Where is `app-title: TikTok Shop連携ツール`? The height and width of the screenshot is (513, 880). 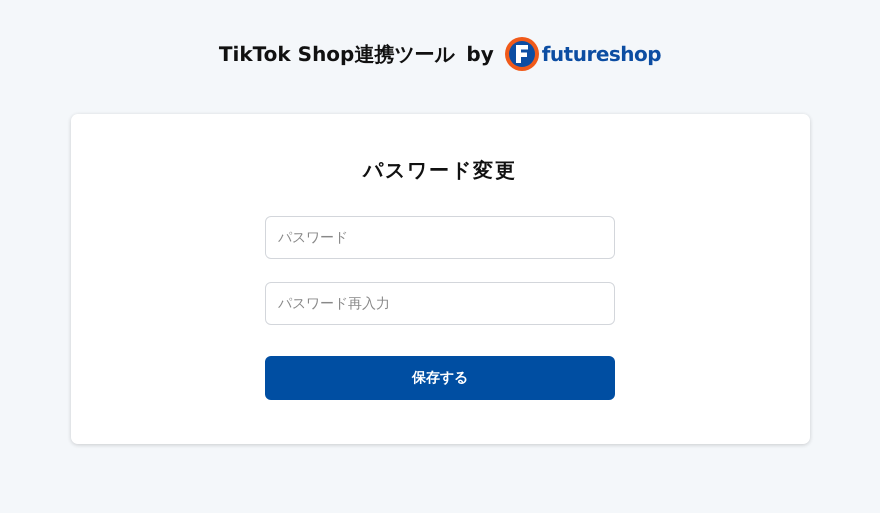
app-title: TikTok Shop連携ツール is located at coordinates (336, 54).